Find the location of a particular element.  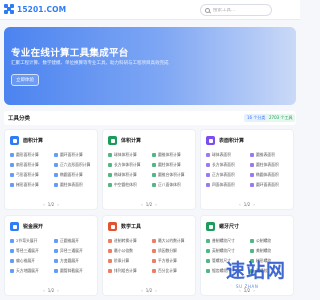

tool-link: 椭圆体表面积 is located at coordinates (271, 175).